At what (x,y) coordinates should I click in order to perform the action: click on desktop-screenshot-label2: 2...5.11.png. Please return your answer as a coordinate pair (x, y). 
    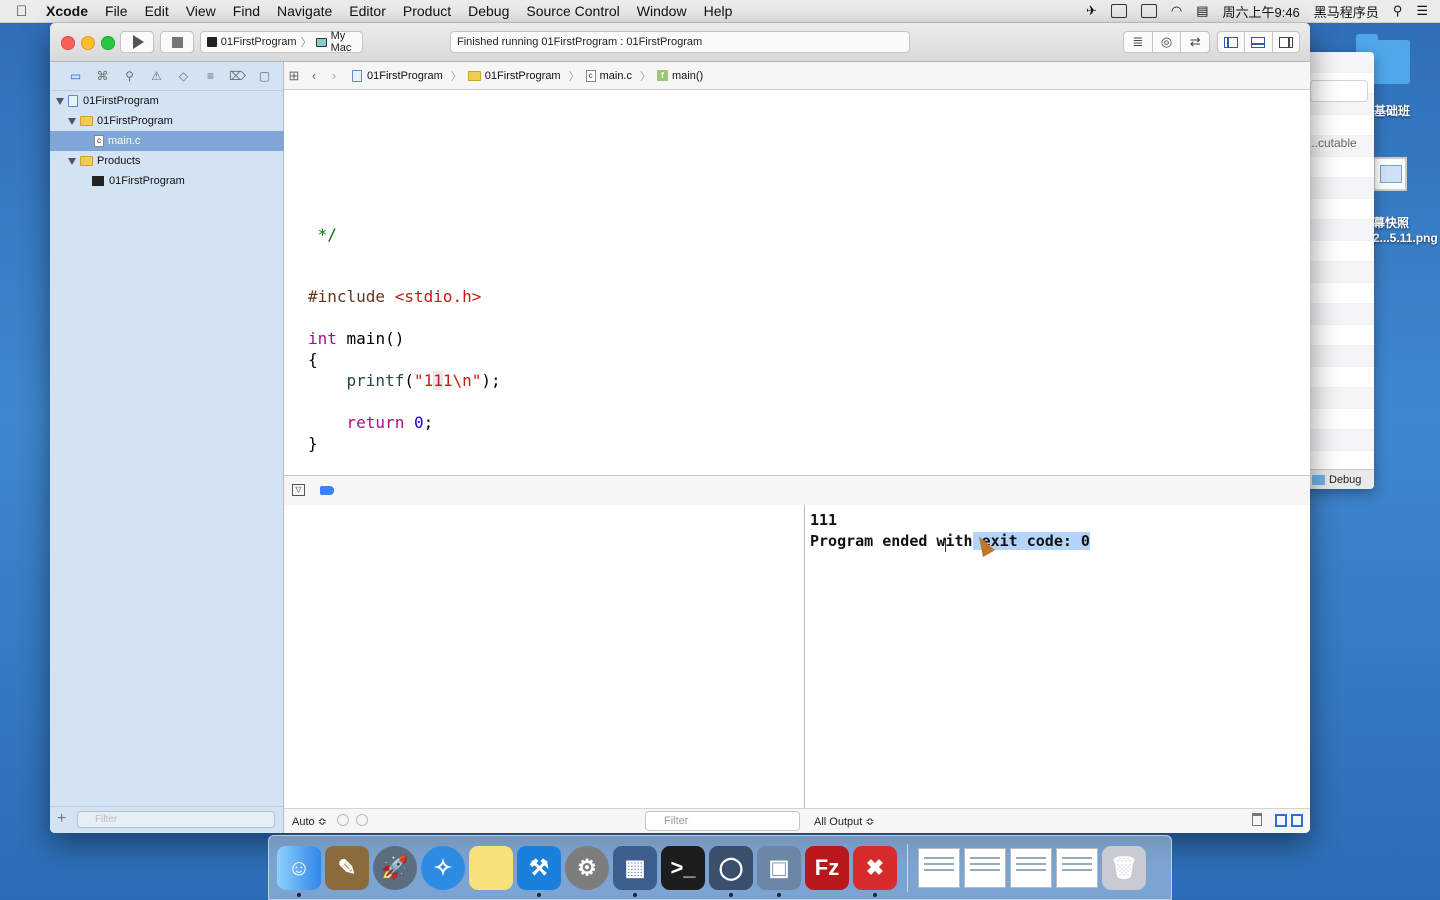
    Looking at the image, I should click on (1405, 238).